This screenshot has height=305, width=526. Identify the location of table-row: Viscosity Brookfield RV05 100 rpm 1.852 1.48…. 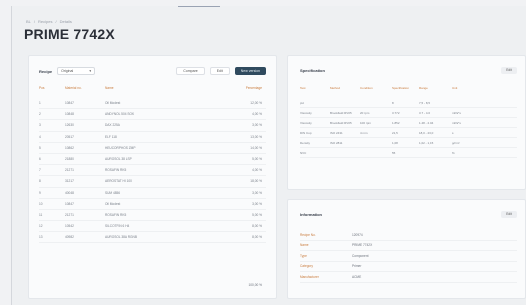
(408, 123).